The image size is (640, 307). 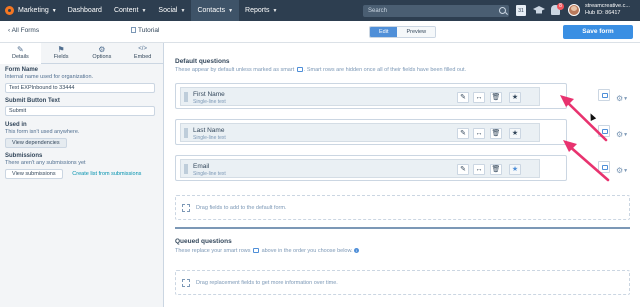 What do you see at coordinates (201, 166) in the screenshot?
I see `field-label: Email` at bounding box center [201, 166].